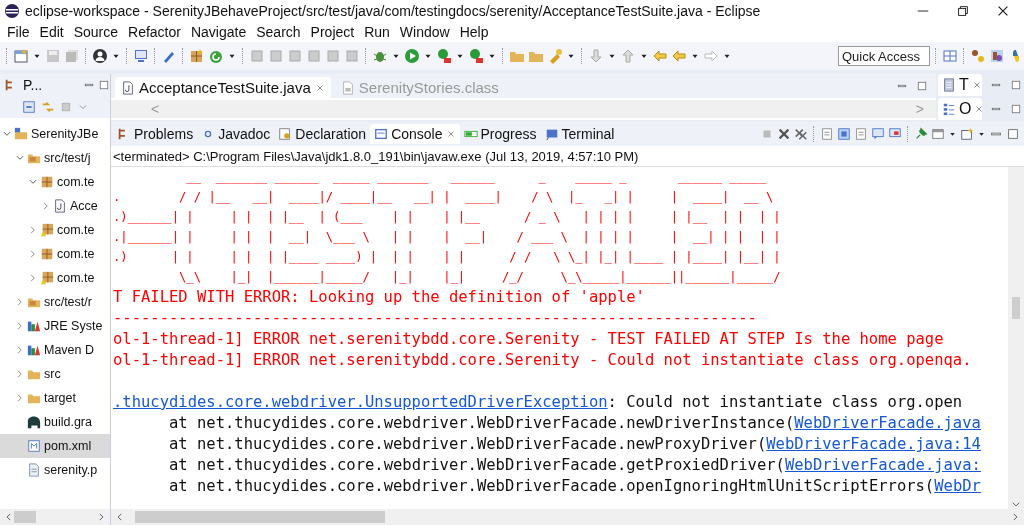  Describe the element at coordinates (141, 56) in the screenshot. I see `monitor-icon` at that location.